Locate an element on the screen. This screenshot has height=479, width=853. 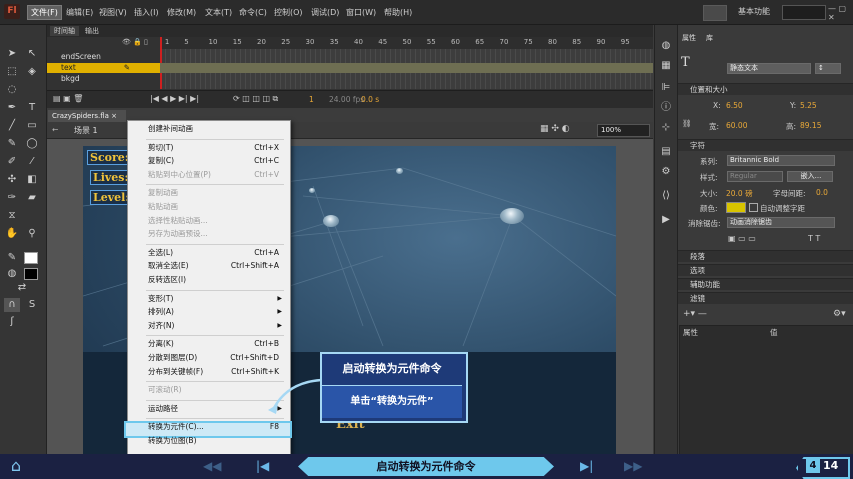
oval-tool-icon: ◯ is located at coordinates (32, 144).